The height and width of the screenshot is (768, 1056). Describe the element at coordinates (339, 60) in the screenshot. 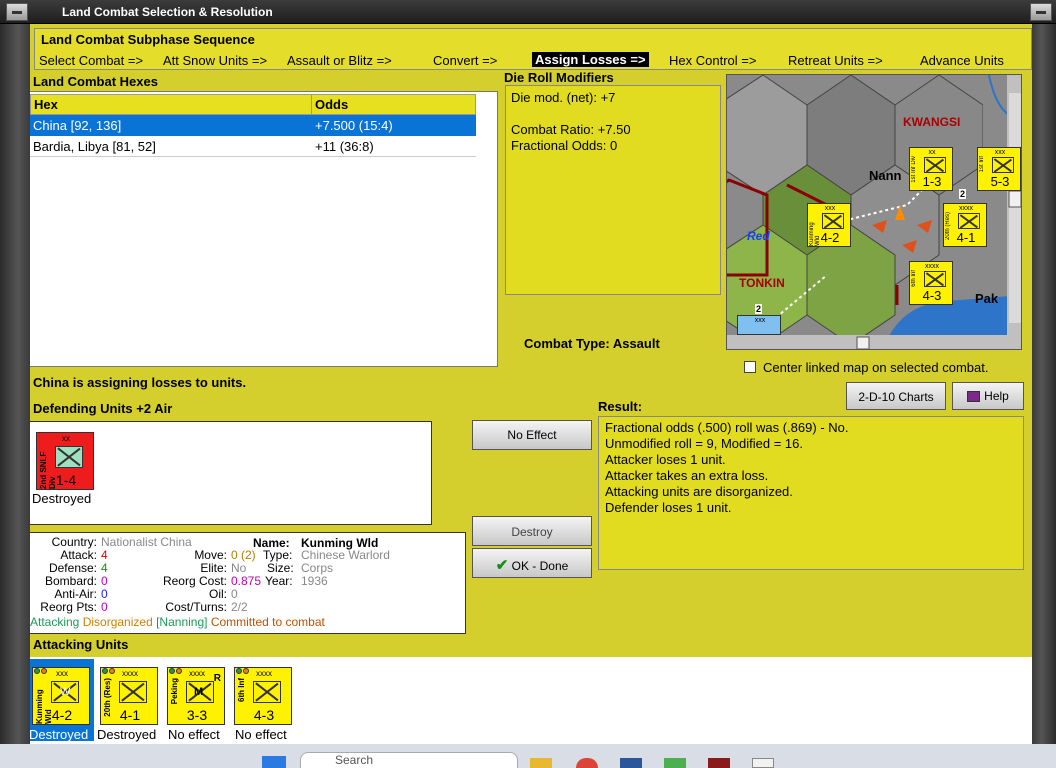

I see `step-assault-or-blitz: Assault or Blitz =>` at that location.